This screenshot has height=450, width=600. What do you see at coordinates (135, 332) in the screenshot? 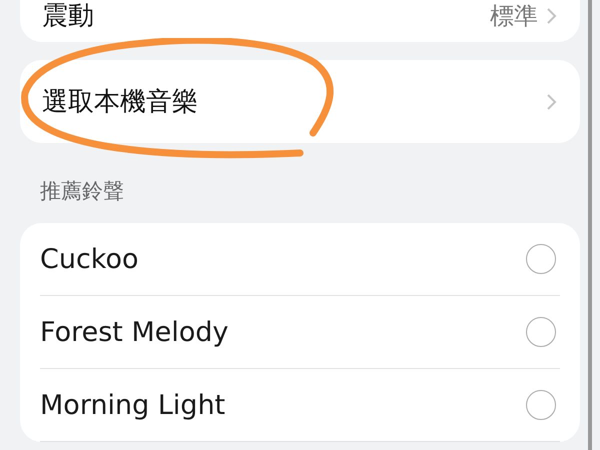
I see `ringtone-name: Forest Melody` at bounding box center [135, 332].